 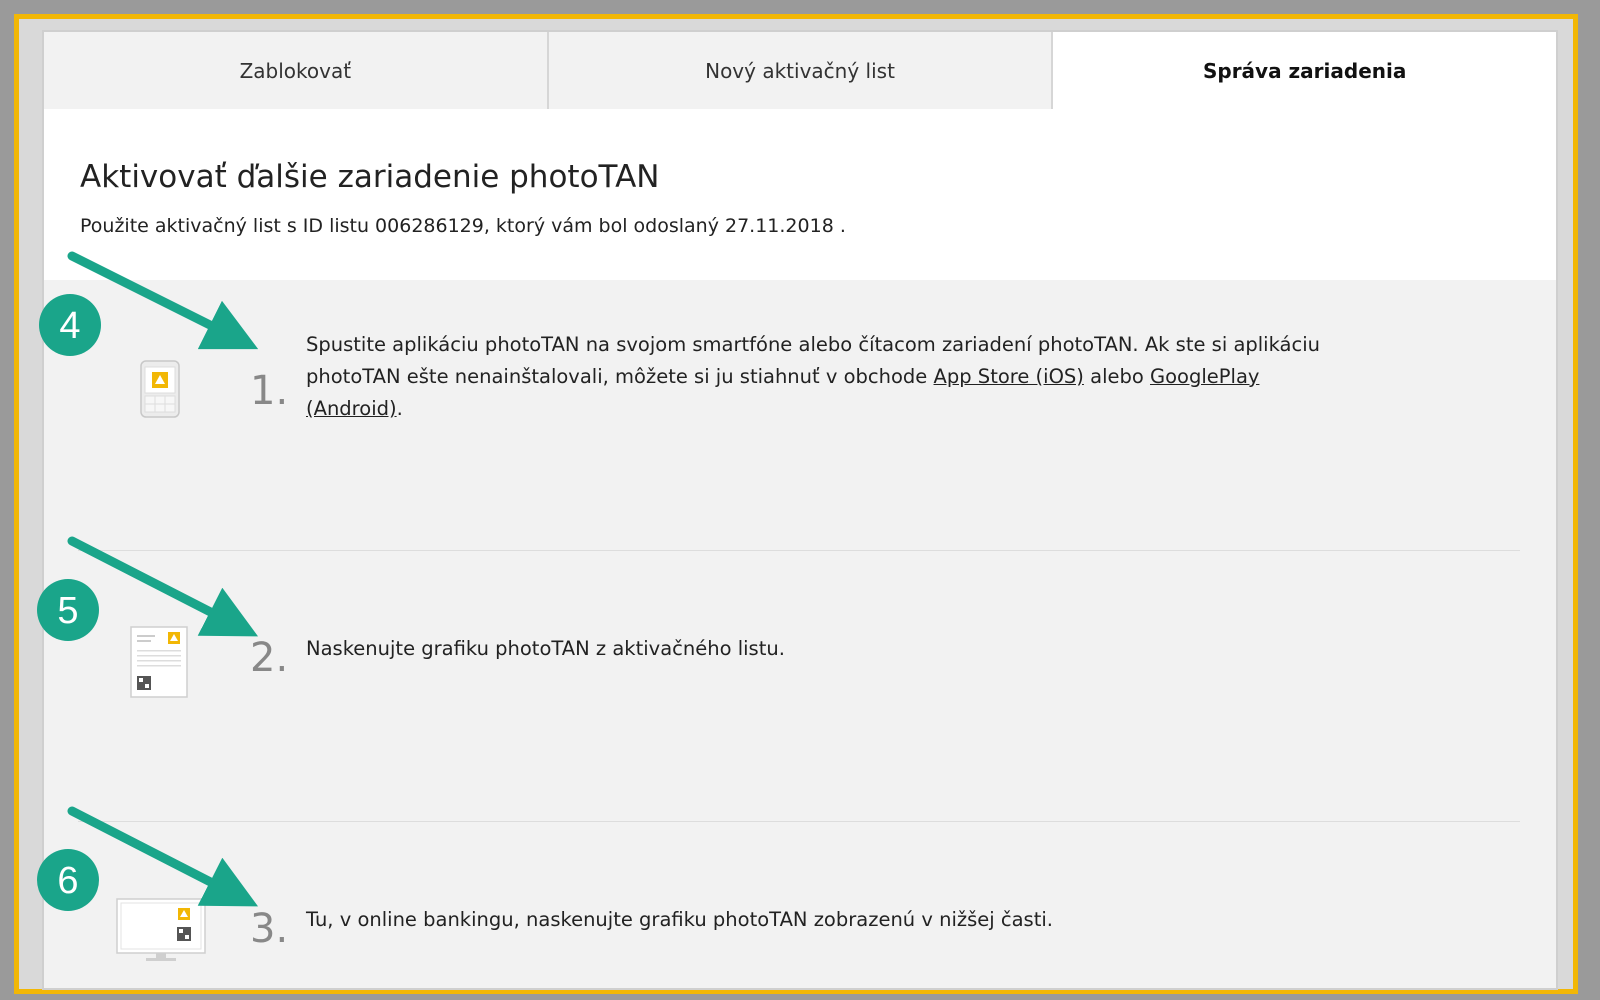 I want to click on tab-device-management: Správa zariadenia, so click(x=1304, y=70).